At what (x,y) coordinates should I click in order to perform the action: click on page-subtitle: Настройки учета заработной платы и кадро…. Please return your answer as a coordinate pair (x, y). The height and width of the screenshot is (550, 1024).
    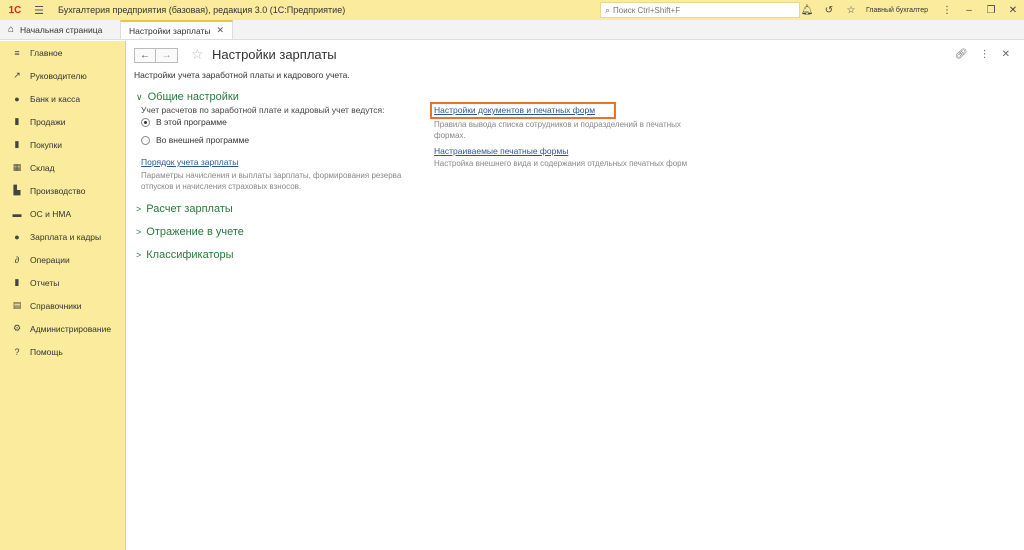
    Looking at the image, I should click on (242, 75).